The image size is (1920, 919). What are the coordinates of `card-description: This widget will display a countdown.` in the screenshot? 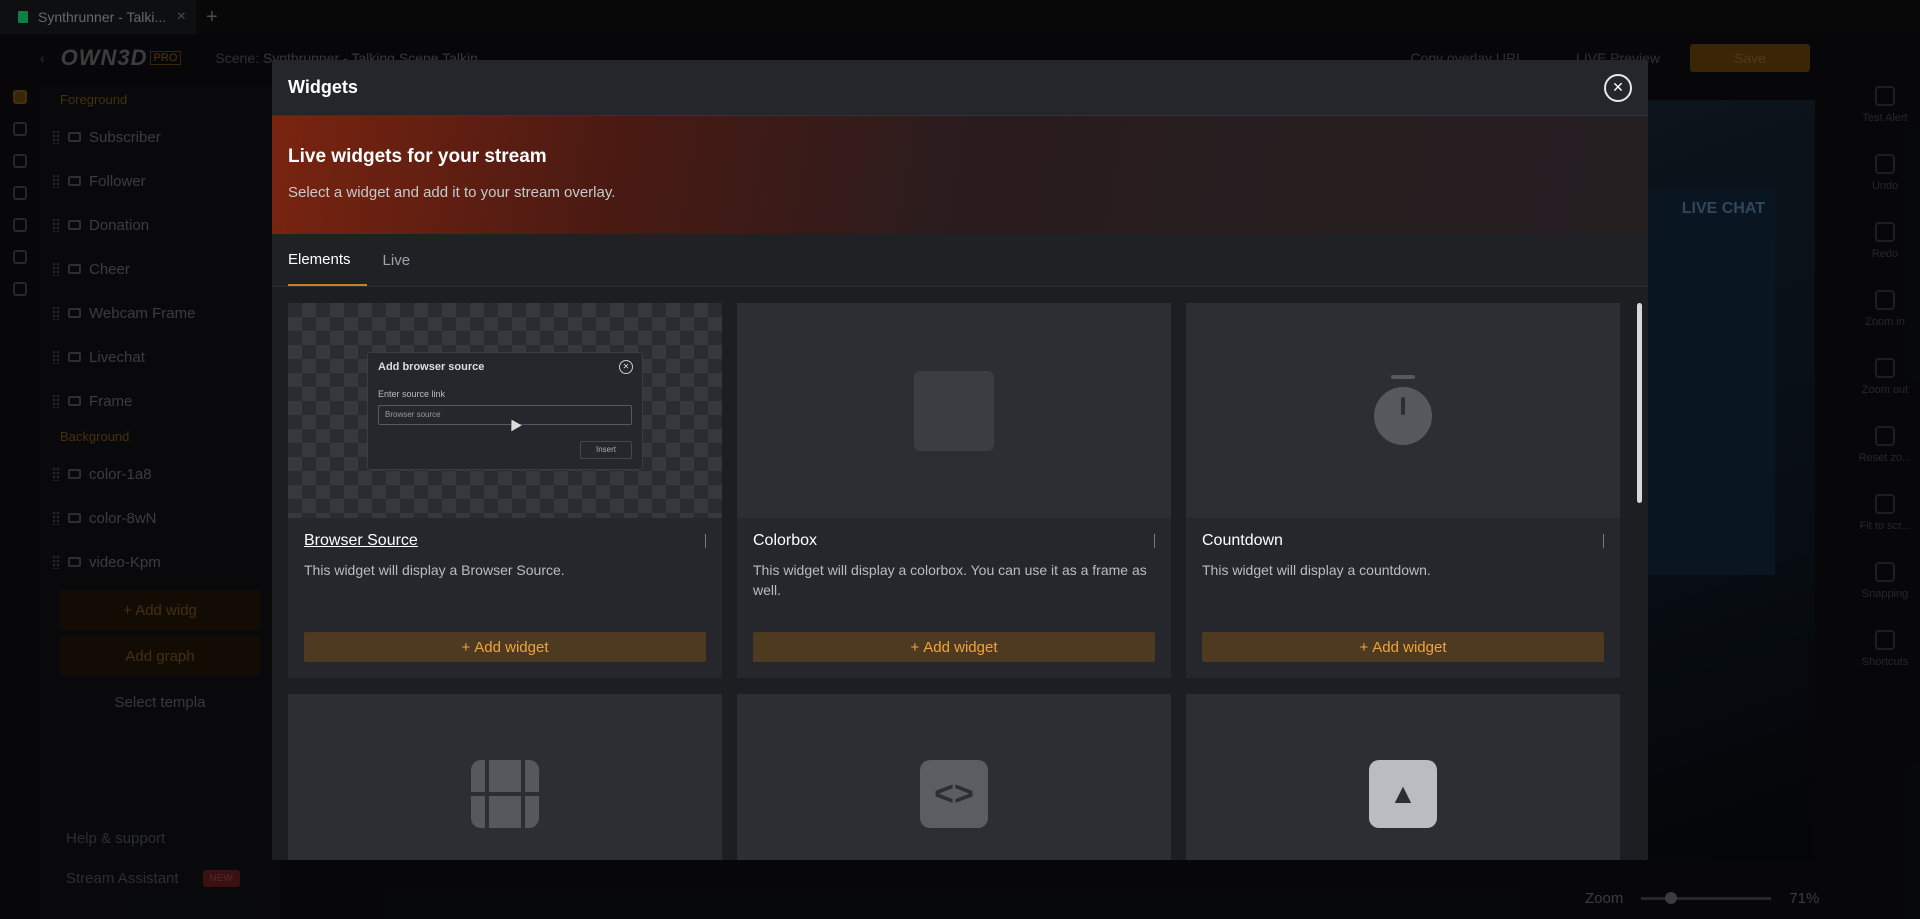 It's located at (1316, 570).